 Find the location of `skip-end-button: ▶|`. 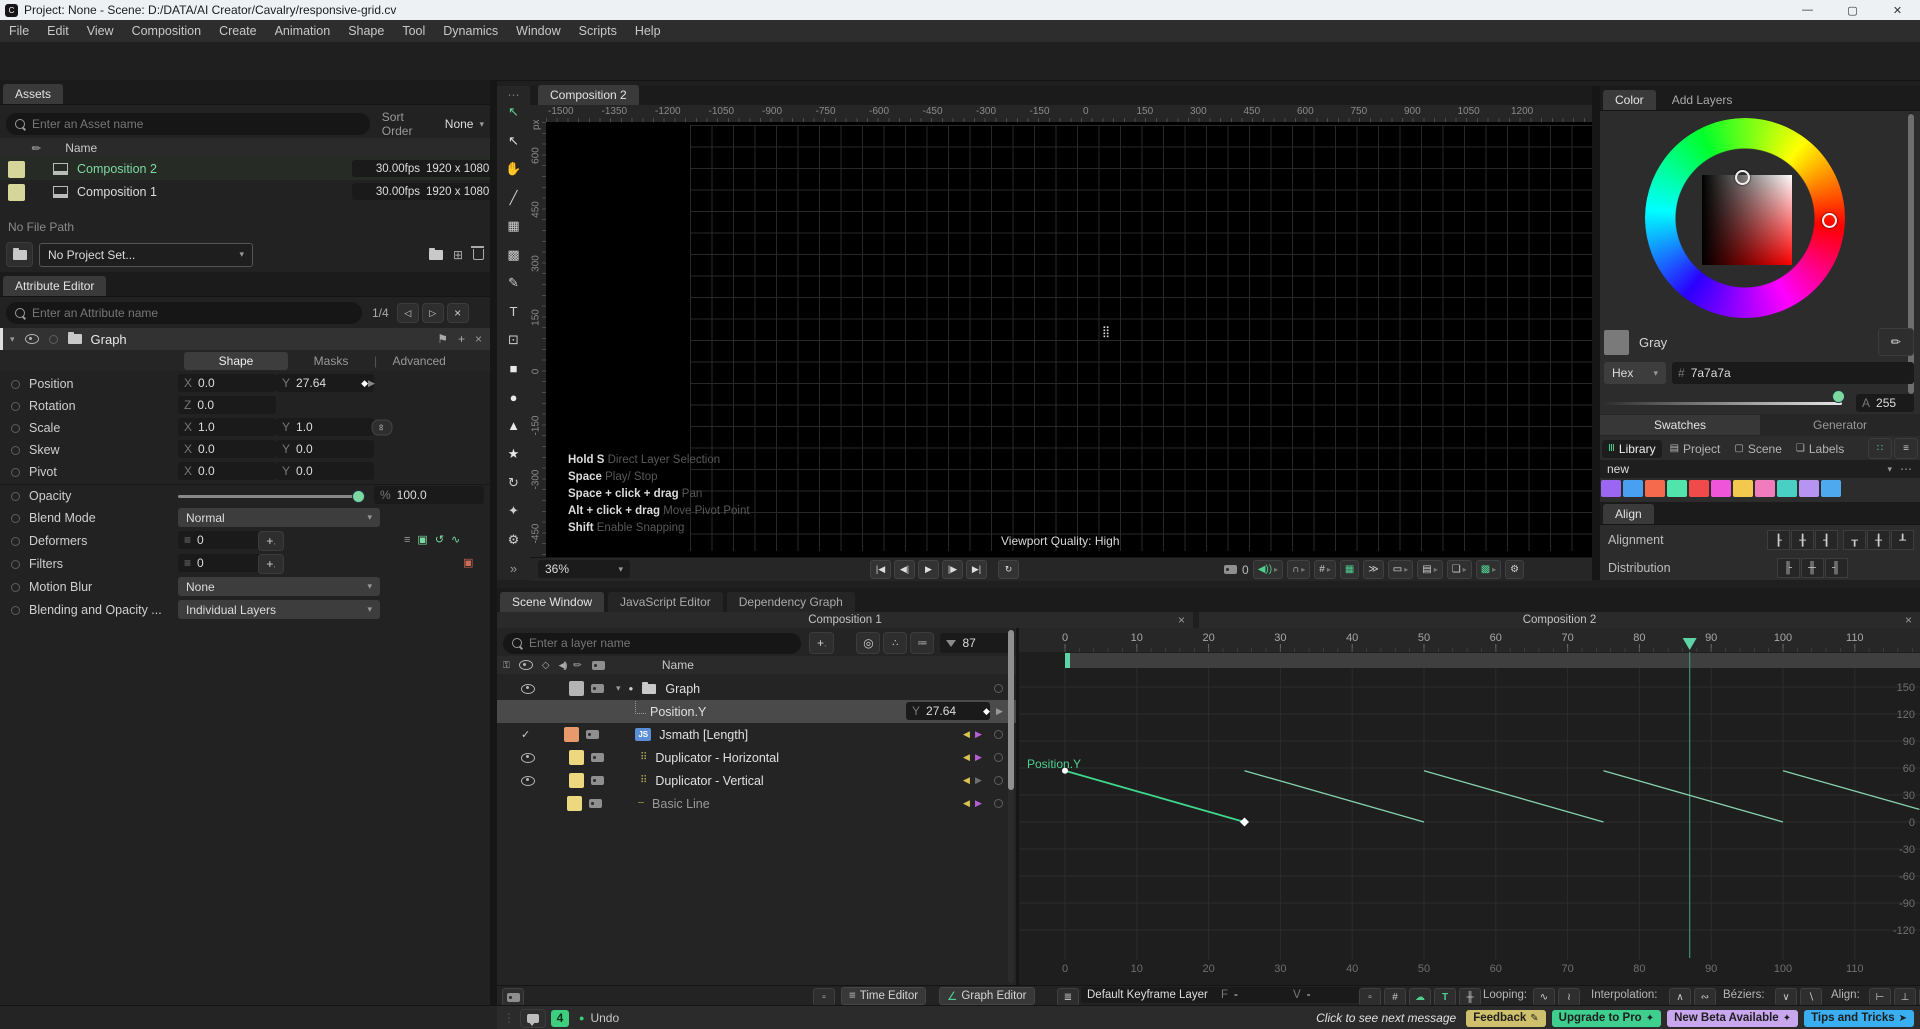

skip-end-button: ▶| is located at coordinates (976, 569).